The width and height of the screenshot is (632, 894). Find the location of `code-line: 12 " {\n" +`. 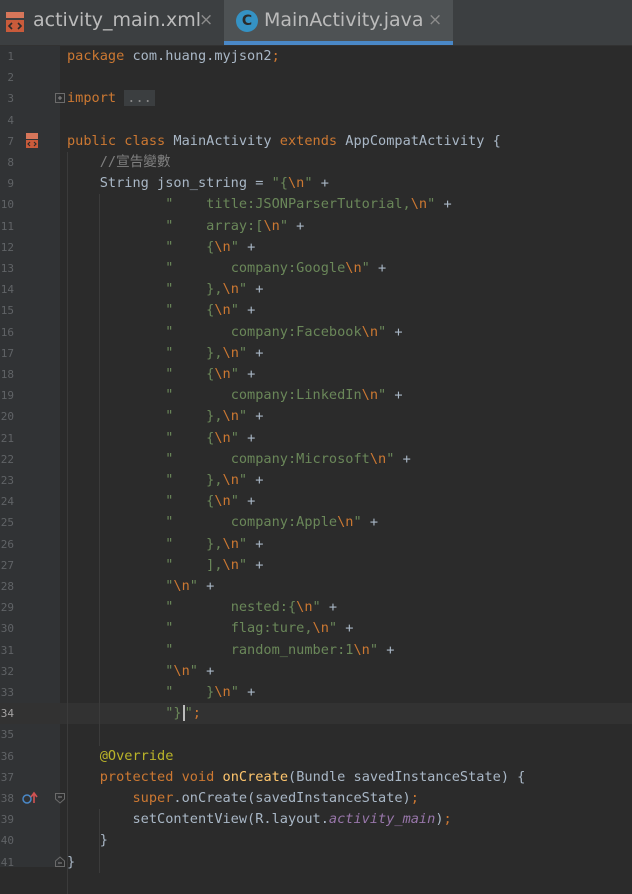

code-line: 12 " {\n" + is located at coordinates (316, 247).